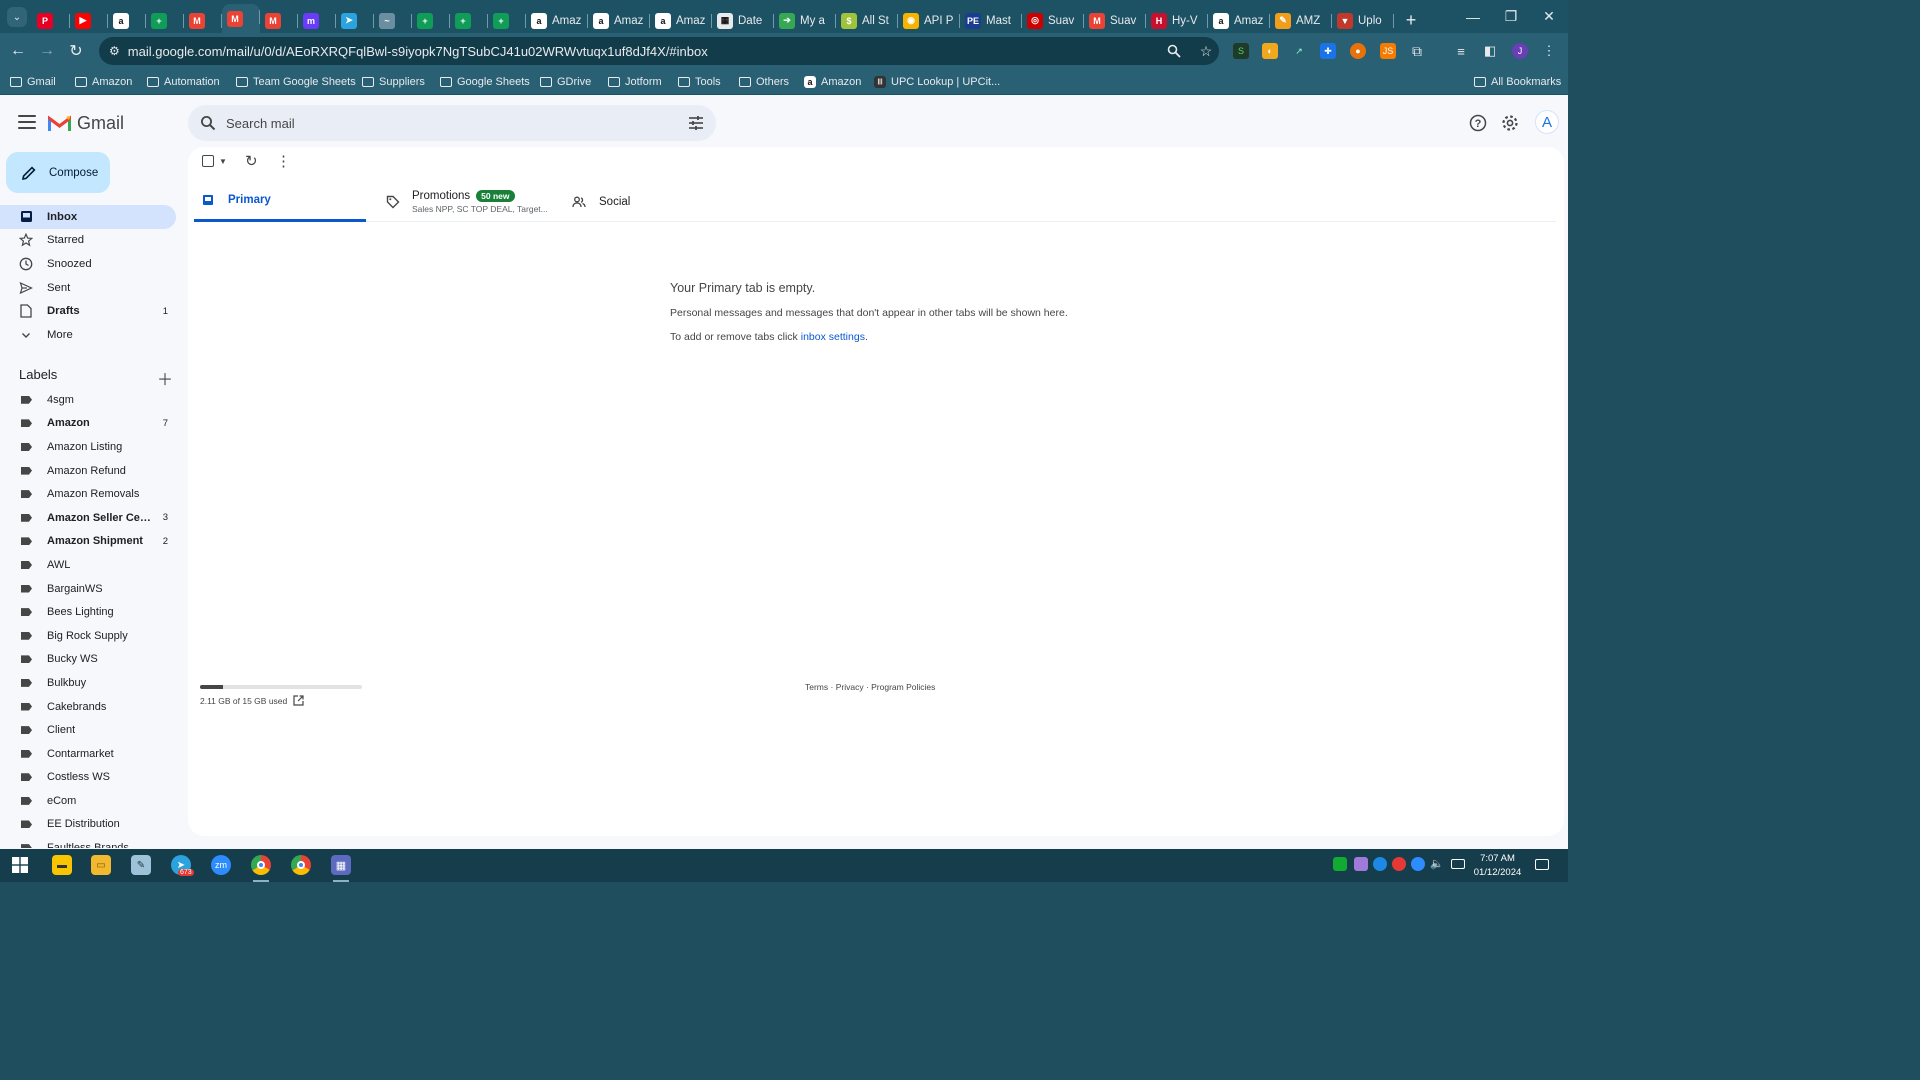 This screenshot has width=1920, height=1080. What do you see at coordinates (88, 518) in the screenshot?
I see `label-item: Amazon Seller Cen... 3` at bounding box center [88, 518].